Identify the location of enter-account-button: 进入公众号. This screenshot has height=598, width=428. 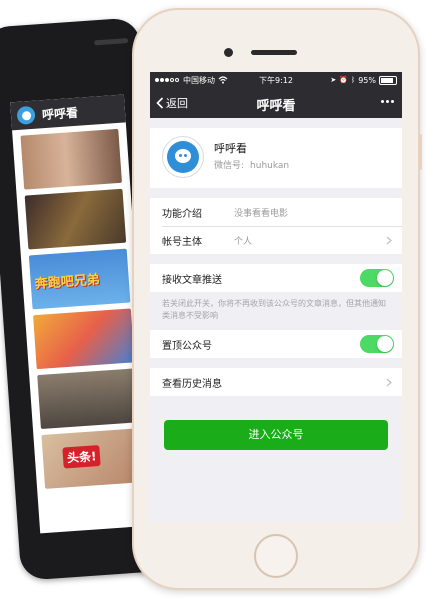
(276, 435).